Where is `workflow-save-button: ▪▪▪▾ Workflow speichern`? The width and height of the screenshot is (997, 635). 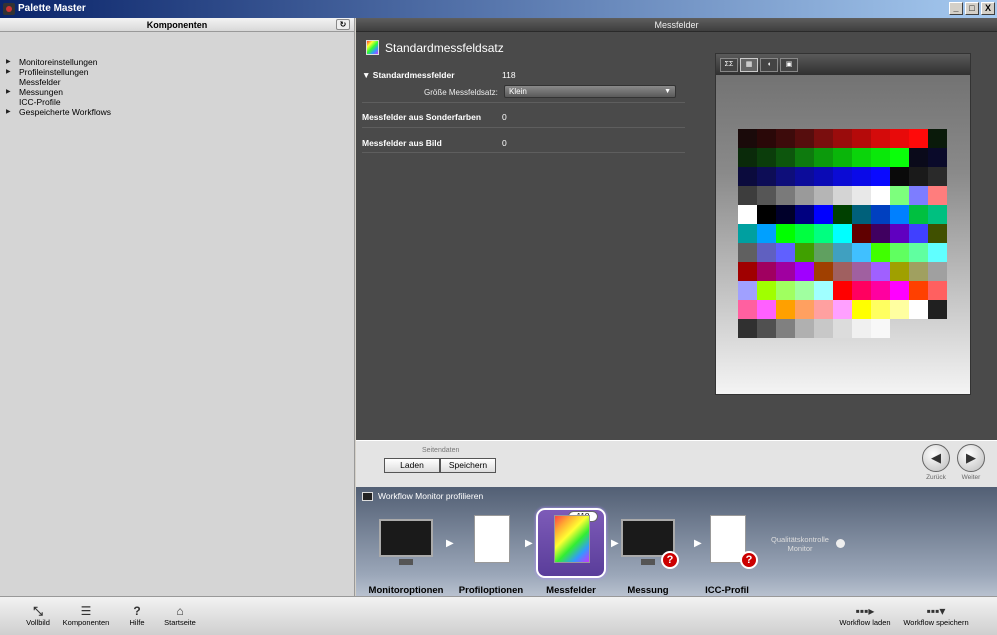 workflow-save-button: ▪▪▪▾ Workflow speichern is located at coordinates (936, 615).